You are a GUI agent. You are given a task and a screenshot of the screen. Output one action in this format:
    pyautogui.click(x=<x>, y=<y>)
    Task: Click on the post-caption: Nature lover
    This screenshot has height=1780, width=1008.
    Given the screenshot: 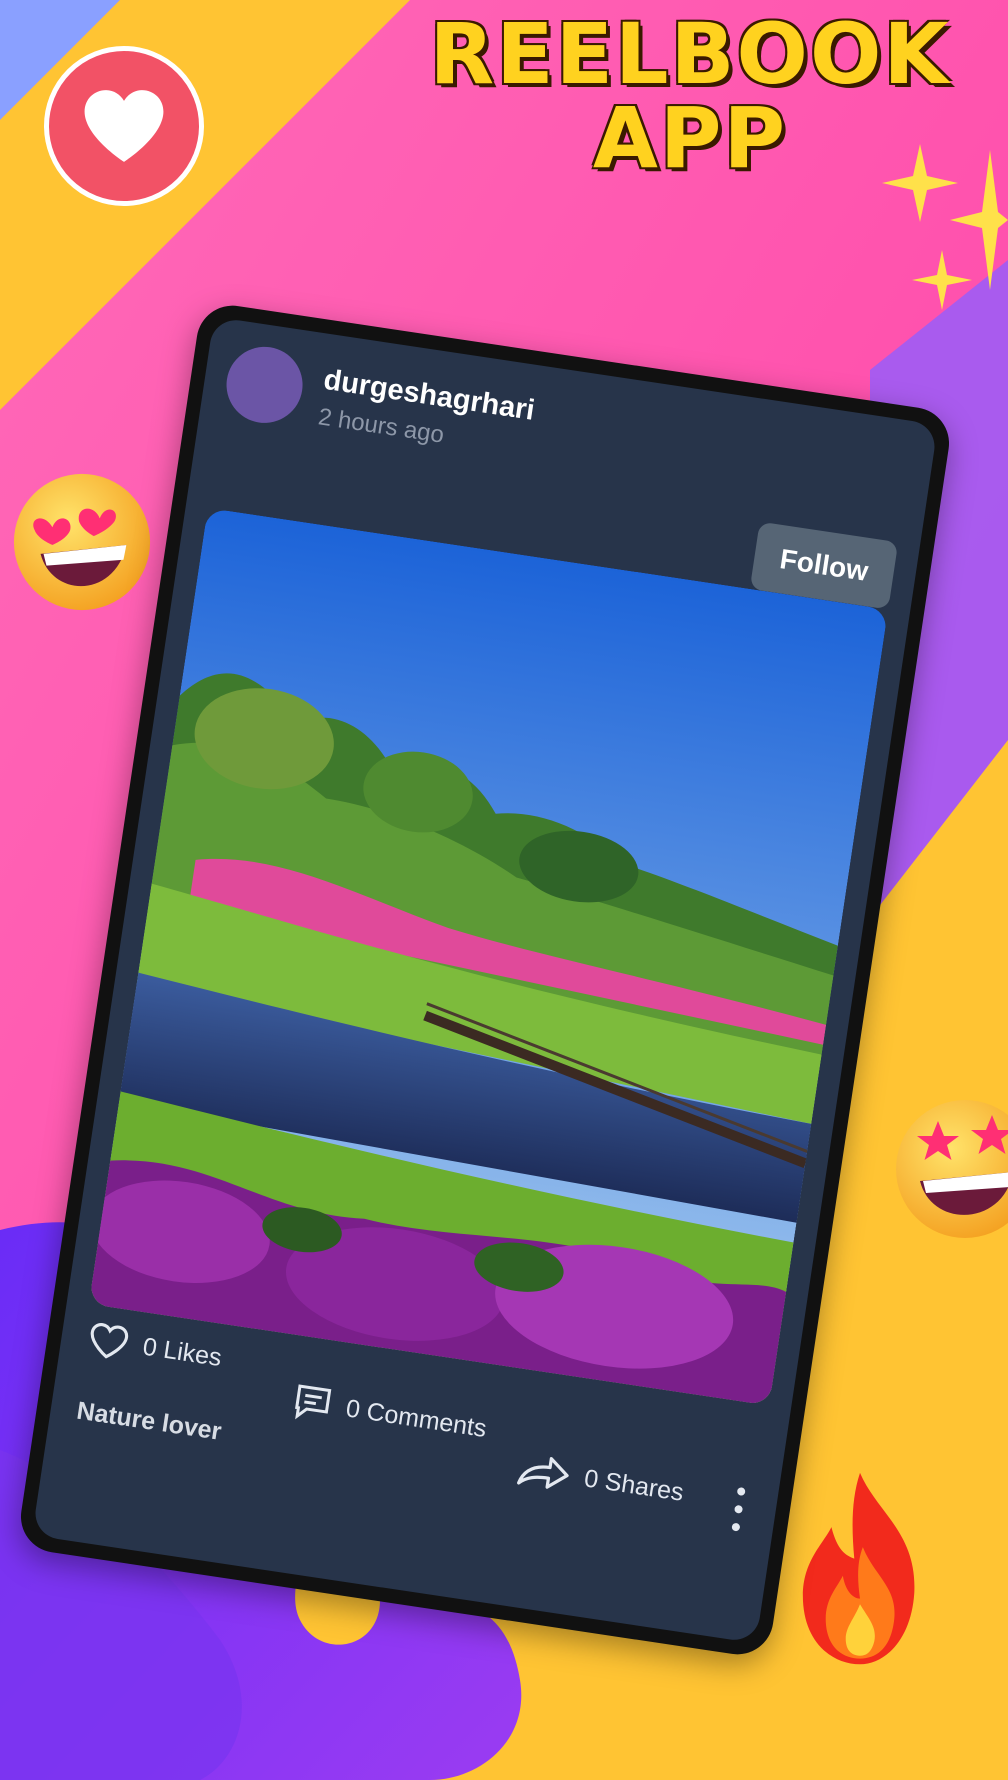 What is the action you would take?
    pyautogui.click(x=149, y=1421)
    